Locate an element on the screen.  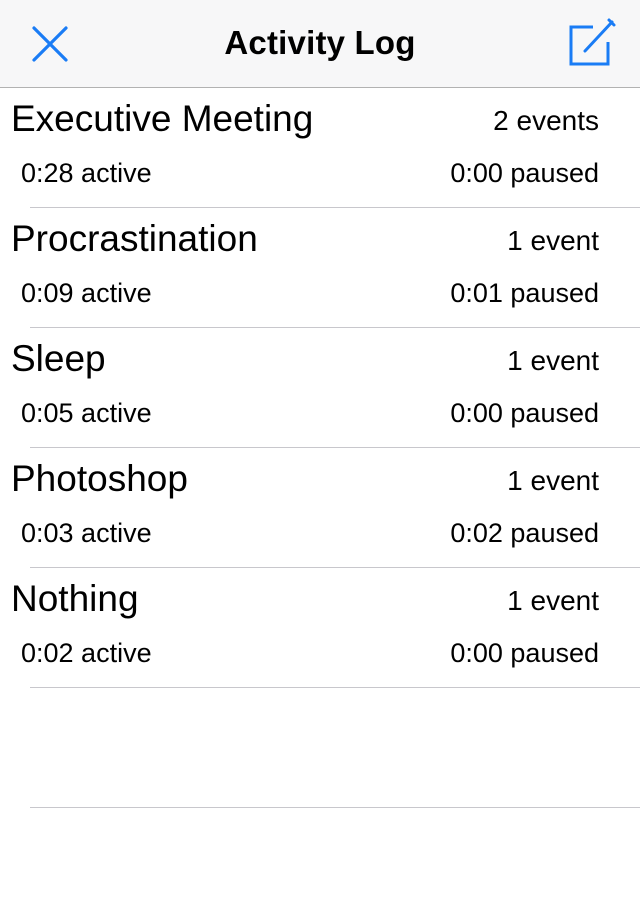
active-time: 0:02 active is located at coordinates (86, 653).